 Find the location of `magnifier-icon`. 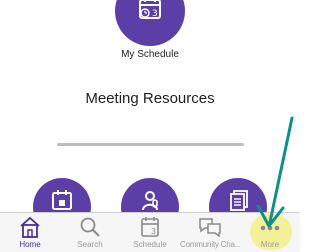

magnifier-icon is located at coordinates (90, 227).